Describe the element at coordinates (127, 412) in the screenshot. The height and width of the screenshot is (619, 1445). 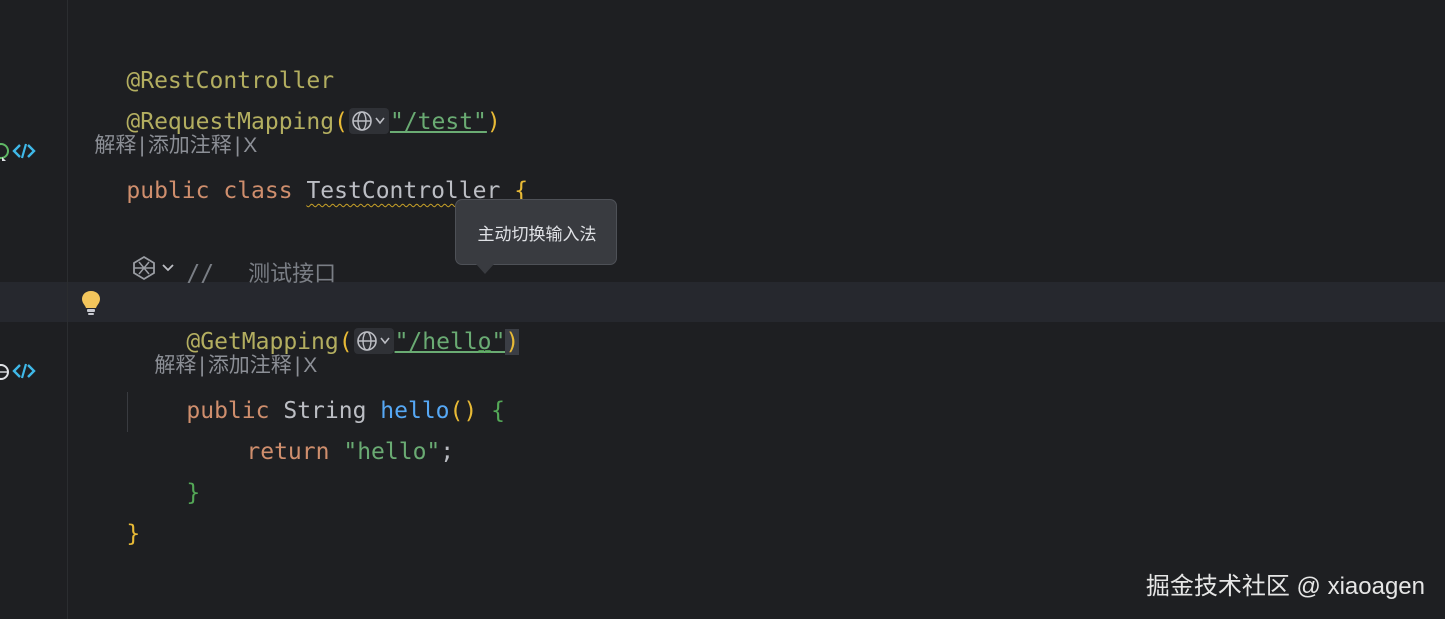
I see `indent-guide` at that location.